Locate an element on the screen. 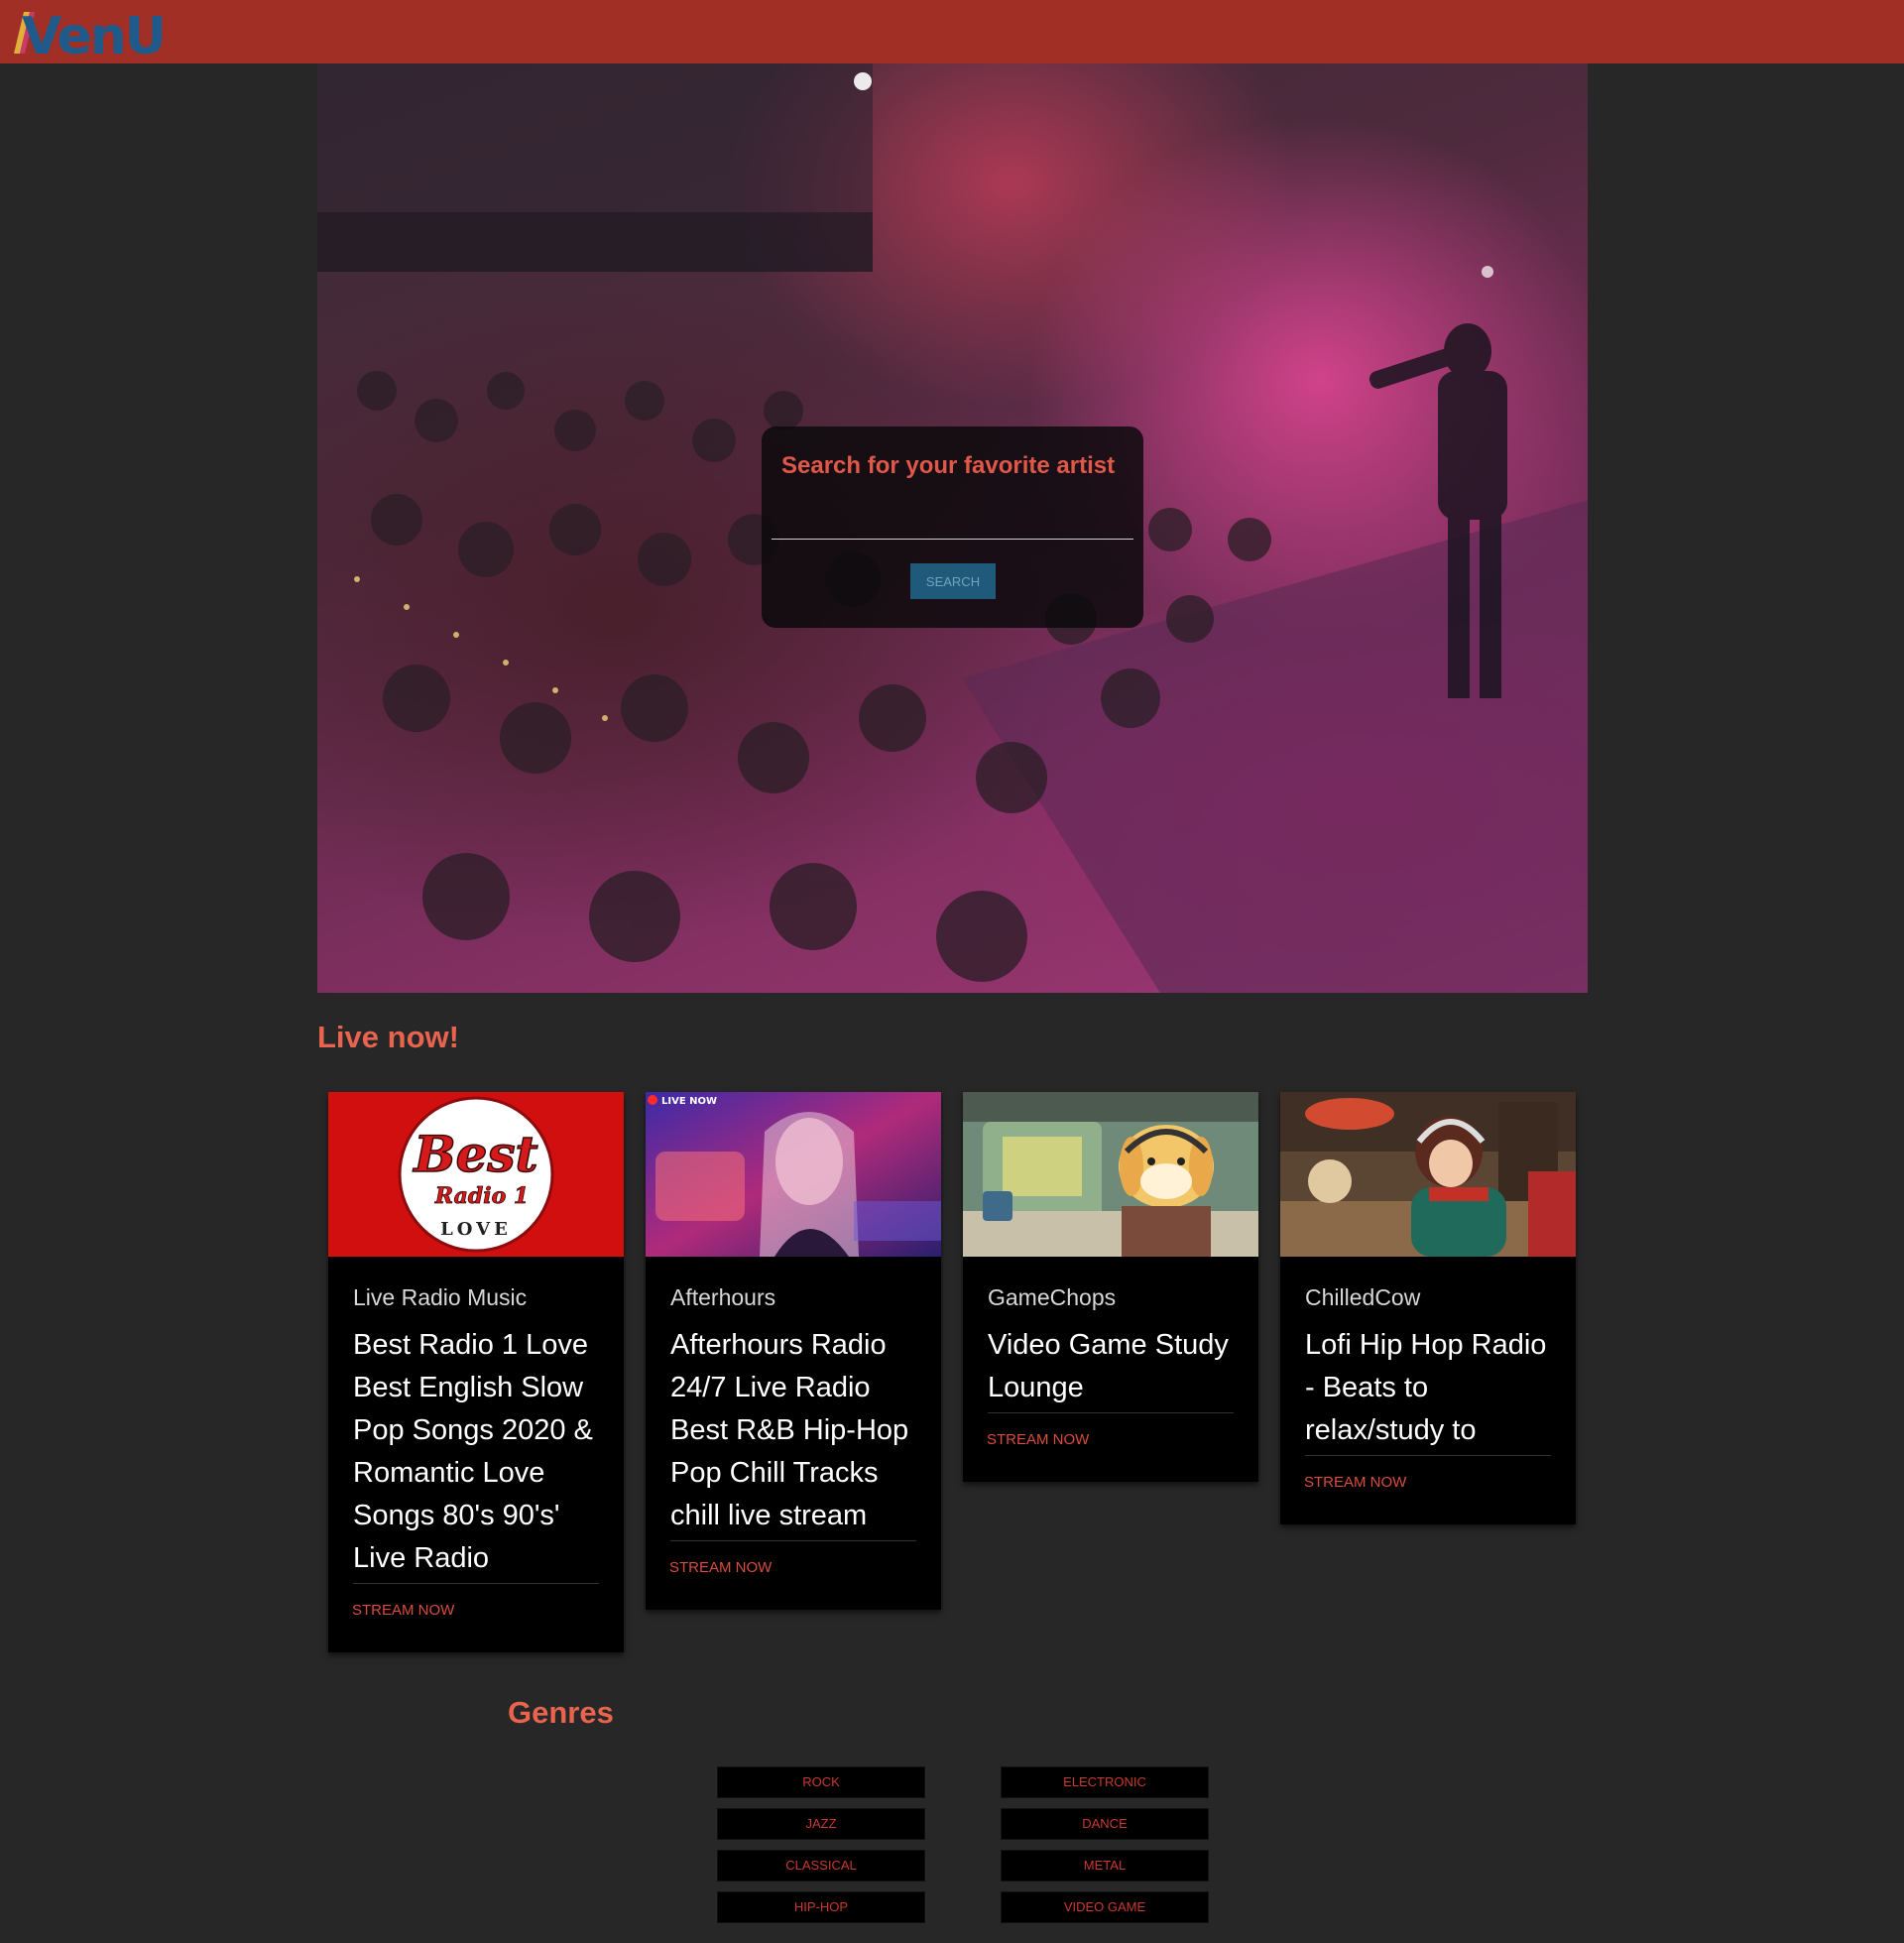 The image size is (1904, 1943). stream-channel: Live Radio Music is located at coordinates (440, 1297).